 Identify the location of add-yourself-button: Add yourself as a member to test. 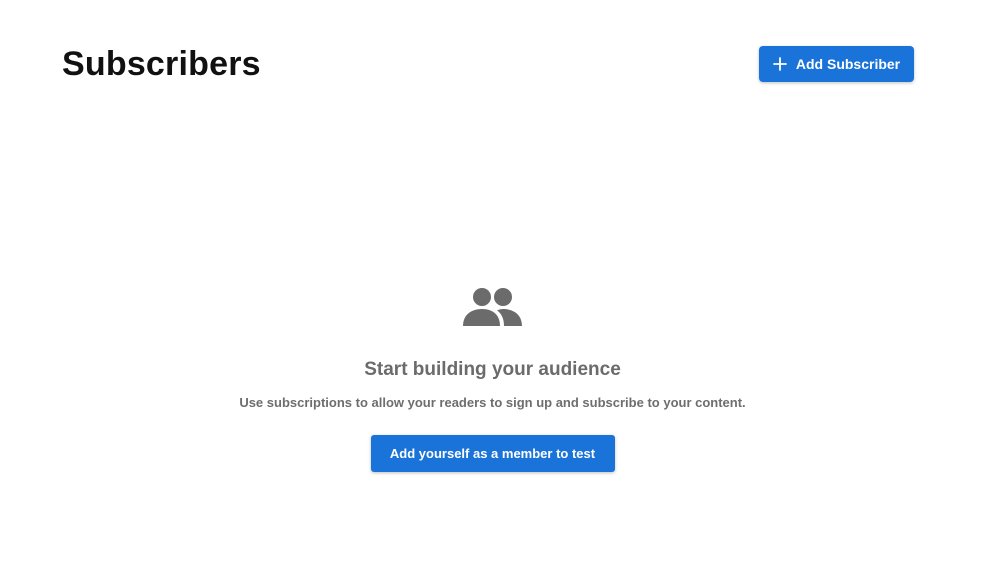
(492, 453).